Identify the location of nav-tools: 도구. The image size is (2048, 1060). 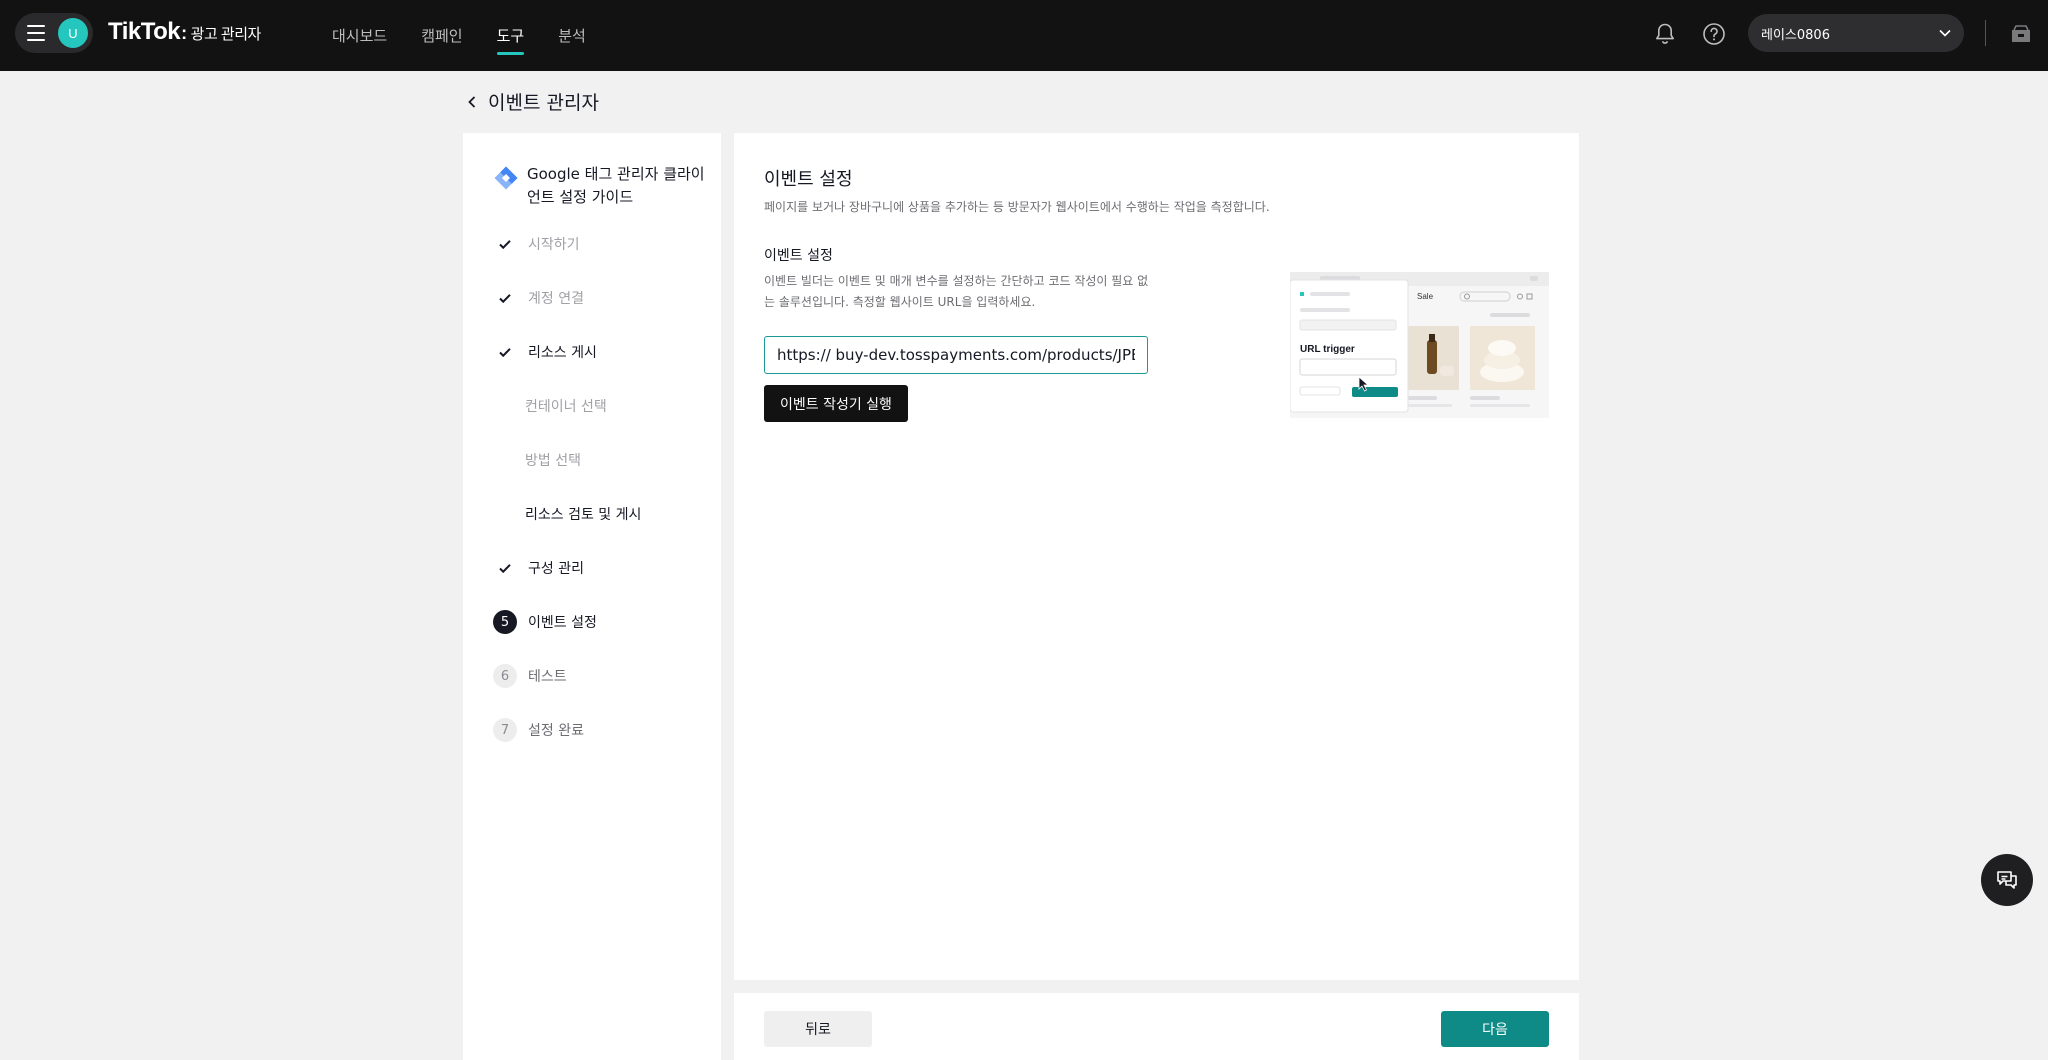
(510, 35).